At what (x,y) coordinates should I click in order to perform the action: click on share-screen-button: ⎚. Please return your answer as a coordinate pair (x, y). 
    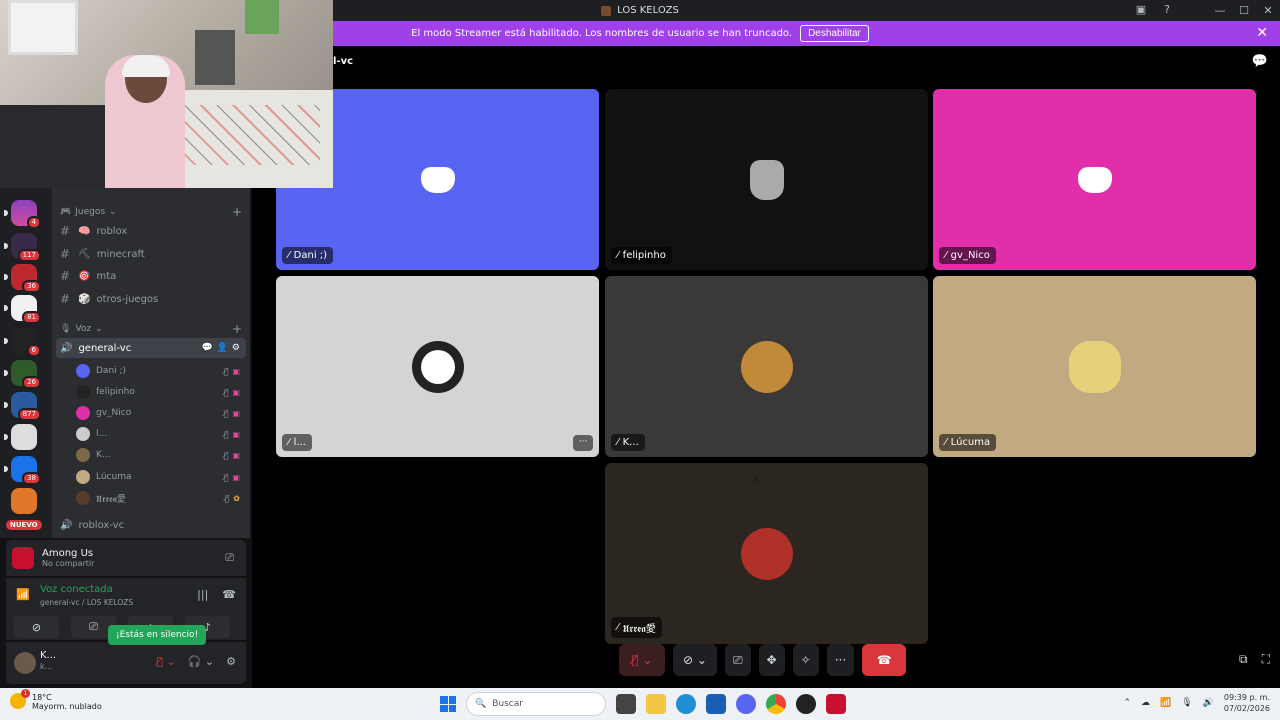
    Looking at the image, I should click on (738, 660).